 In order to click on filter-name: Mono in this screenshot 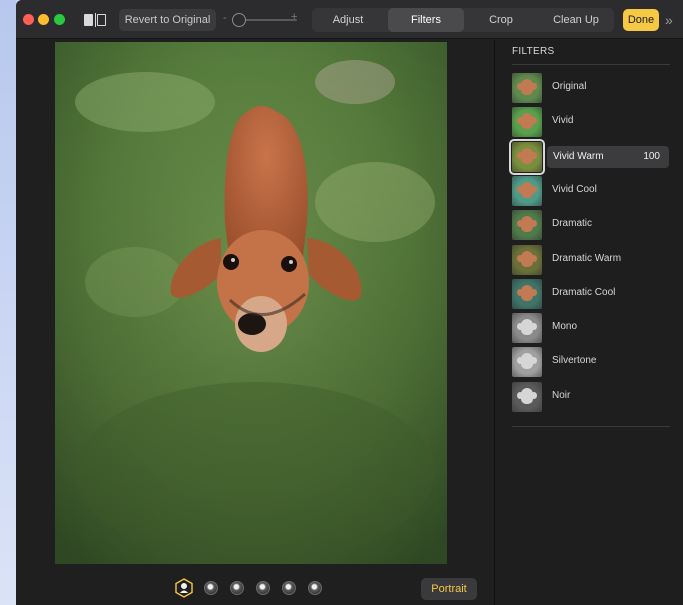, I will do `click(565, 327)`.